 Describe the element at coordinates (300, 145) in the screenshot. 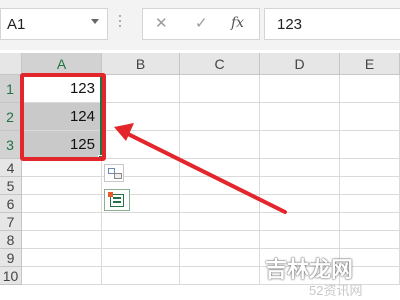

I see `cell-d3` at that location.